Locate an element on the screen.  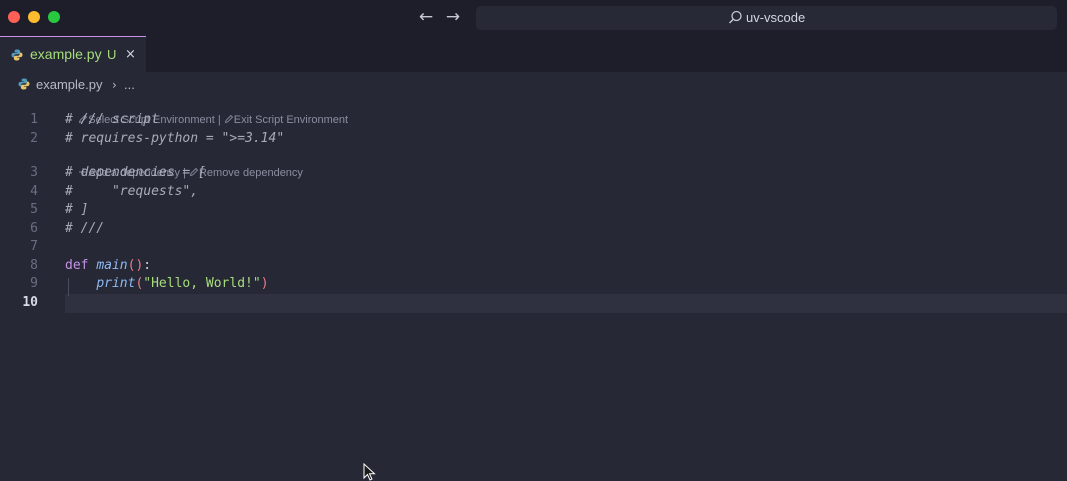
indent-guide is located at coordinates (68, 287).